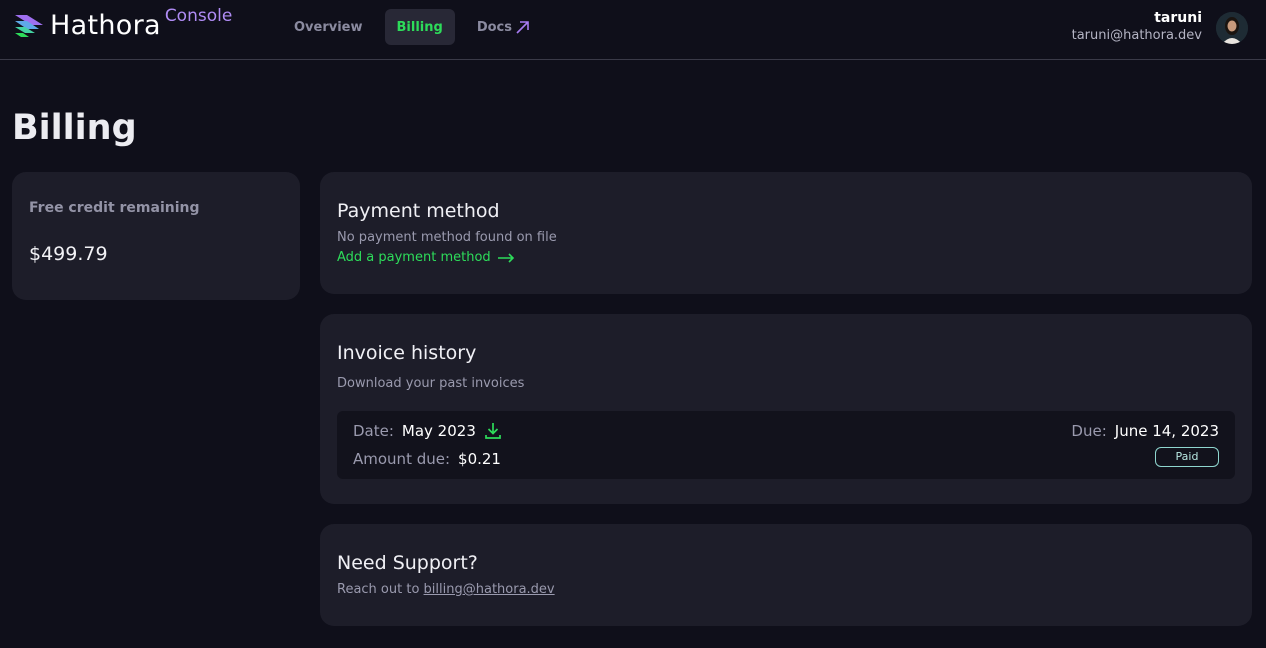 The width and height of the screenshot is (1266, 648). What do you see at coordinates (1187, 457) in the screenshot?
I see `status-badge: Paid` at bounding box center [1187, 457].